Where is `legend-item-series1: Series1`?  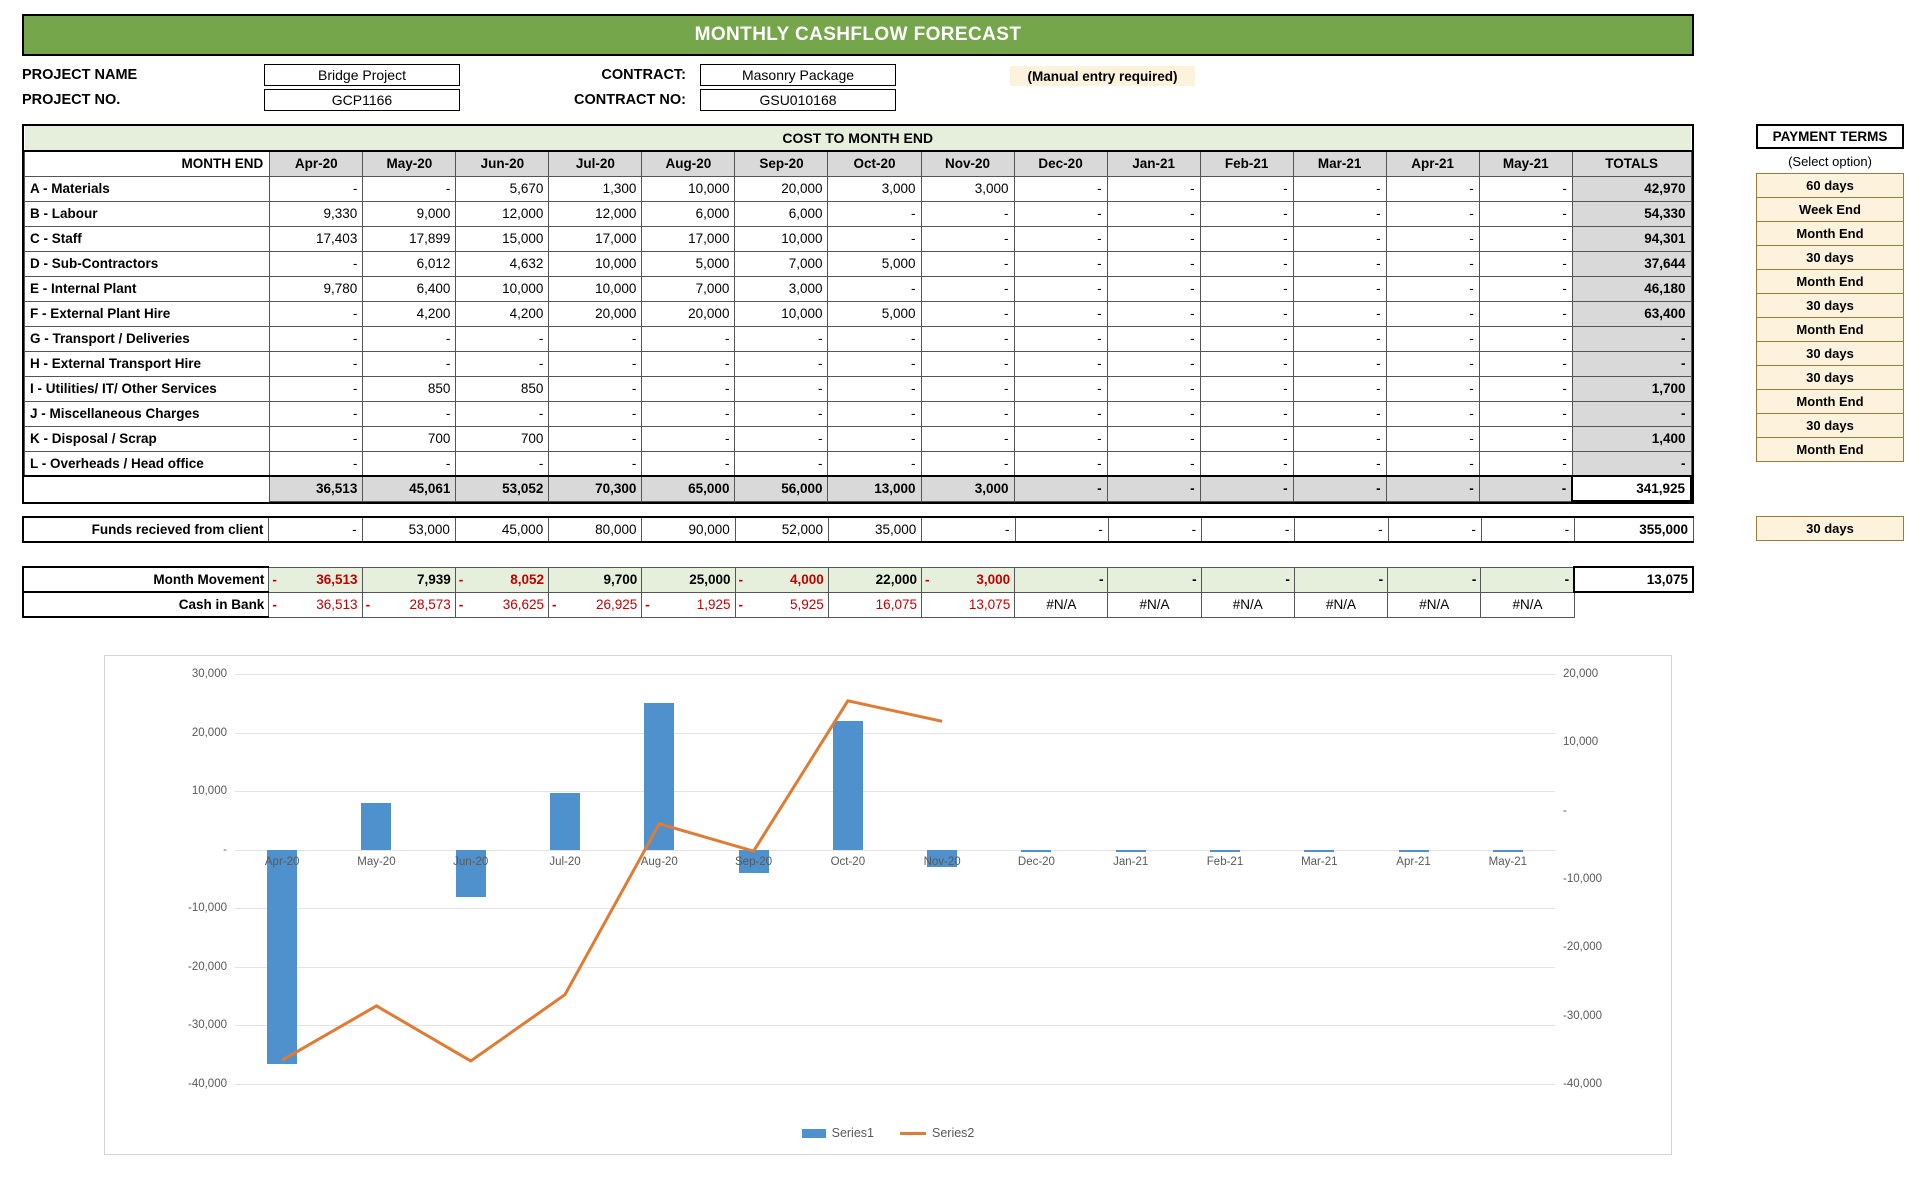
legend-item-series1: Series1 is located at coordinates (837, 1133).